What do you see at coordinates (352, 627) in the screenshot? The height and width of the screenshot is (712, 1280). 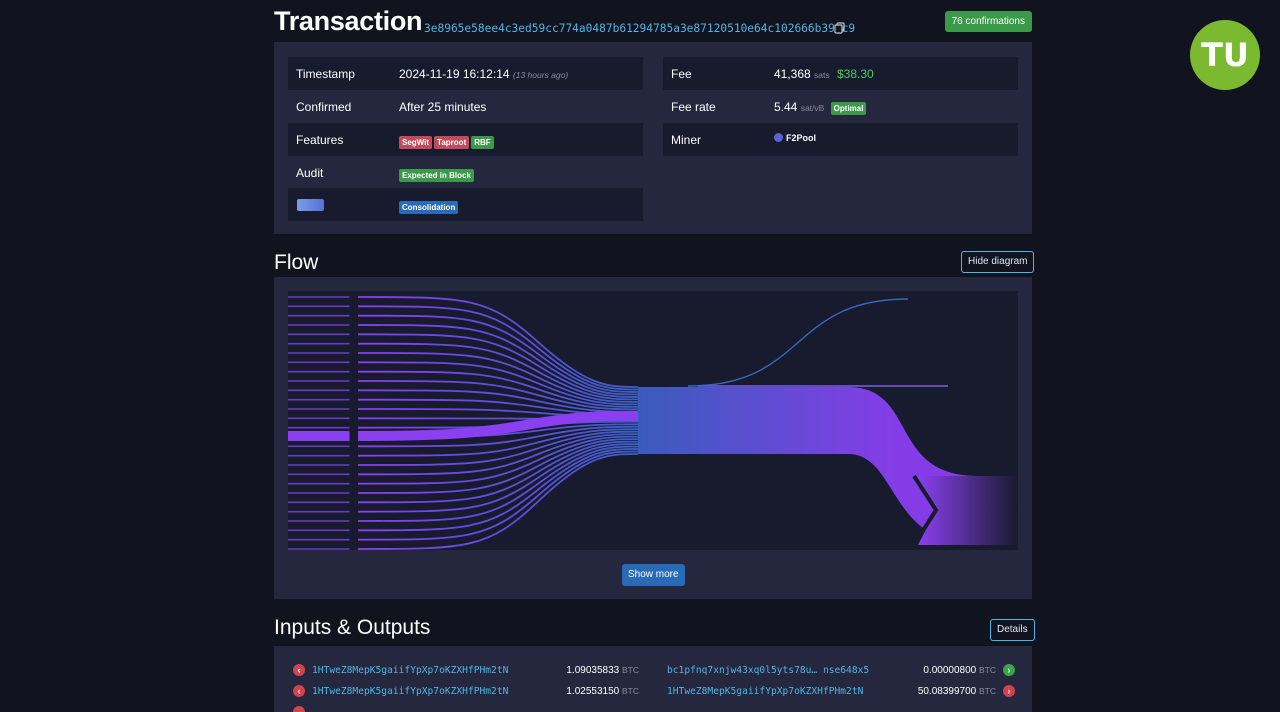 I see `io-title: Inputs & Outputs` at bounding box center [352, 627].